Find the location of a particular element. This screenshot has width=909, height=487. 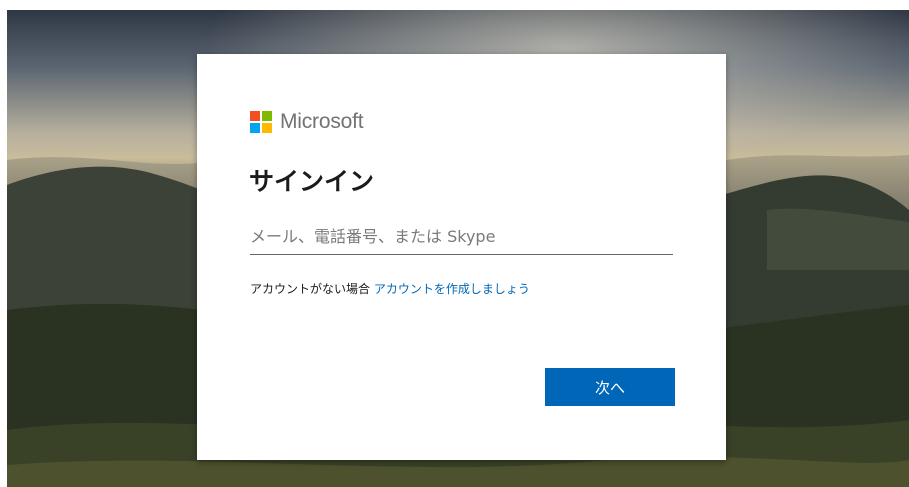

email-field is located at coordinates (461, 236).